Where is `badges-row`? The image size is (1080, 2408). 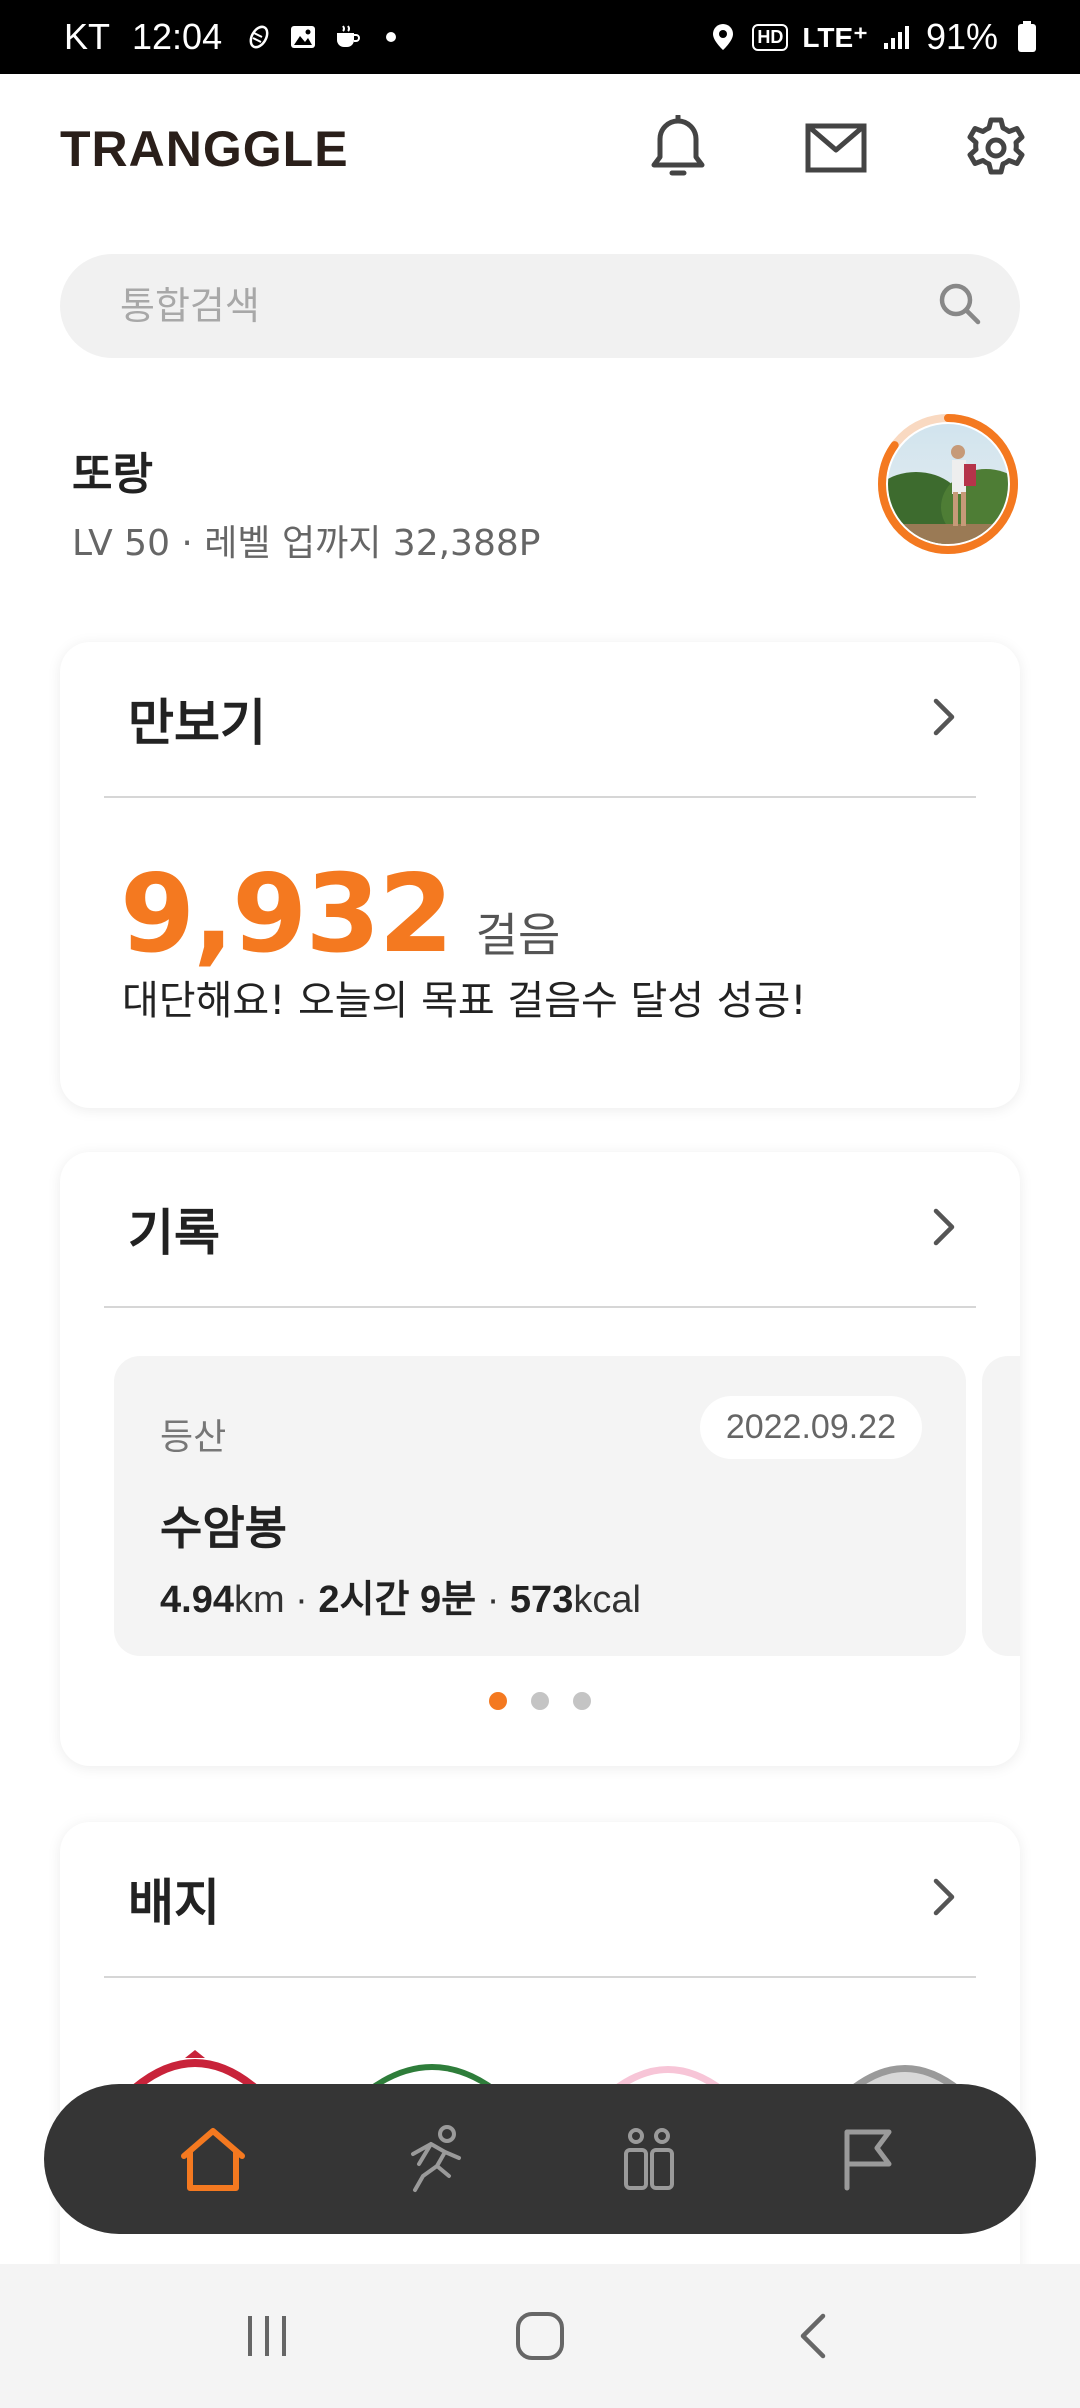 badges-row is located at coordinates (550, 2070).